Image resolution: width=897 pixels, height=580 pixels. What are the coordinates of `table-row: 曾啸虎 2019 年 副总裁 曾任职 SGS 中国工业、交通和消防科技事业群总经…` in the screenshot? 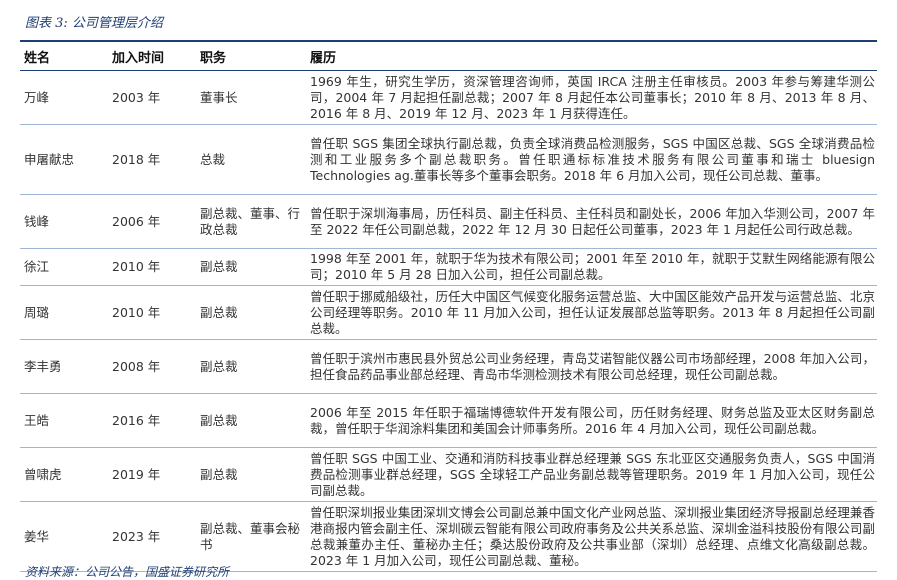 It's located at (448, 474).